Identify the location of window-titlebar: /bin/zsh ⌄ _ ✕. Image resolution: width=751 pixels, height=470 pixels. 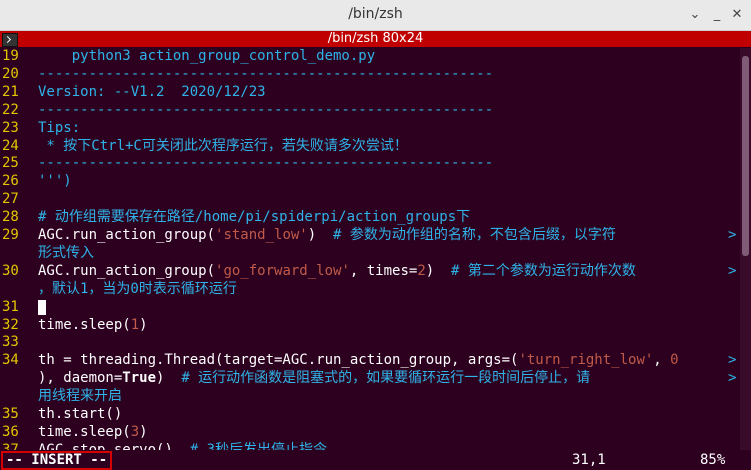
(375, 15).